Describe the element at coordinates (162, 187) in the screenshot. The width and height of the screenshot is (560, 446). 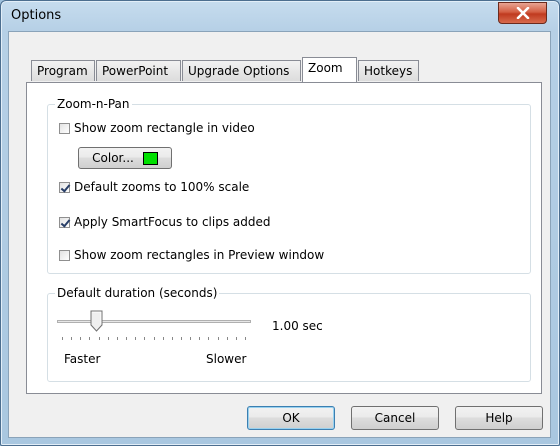
I see `default-zooms-label: Default zooms to 100% scale` at that location.